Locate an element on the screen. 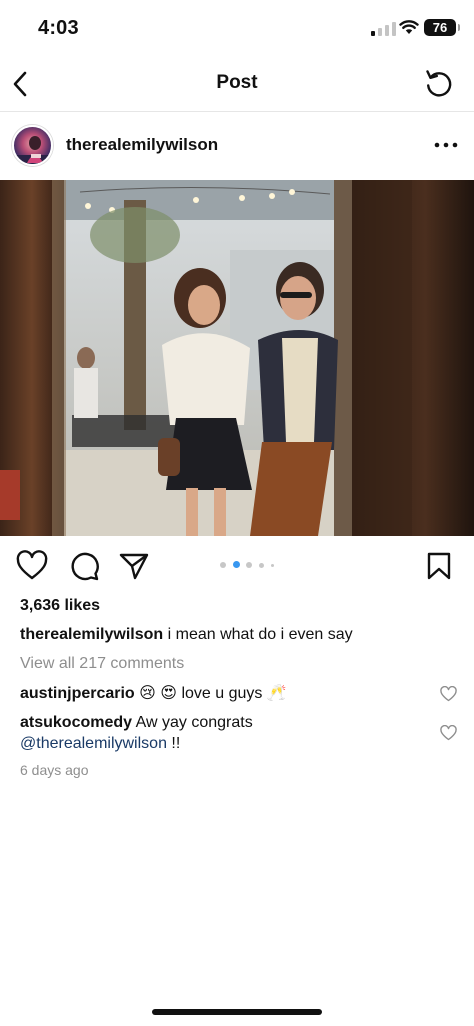 This screenshot has width=474, height=1026. comment-mention-link: @therealemilywilson is located at coordinates (93, 743).